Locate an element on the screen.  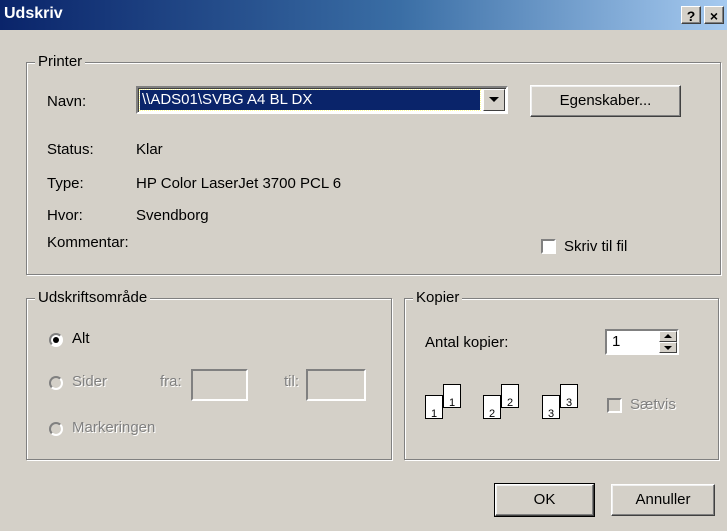
type-value: HP Color LaserJet 3700 PCL 6 is located at coordinates (239, 183).